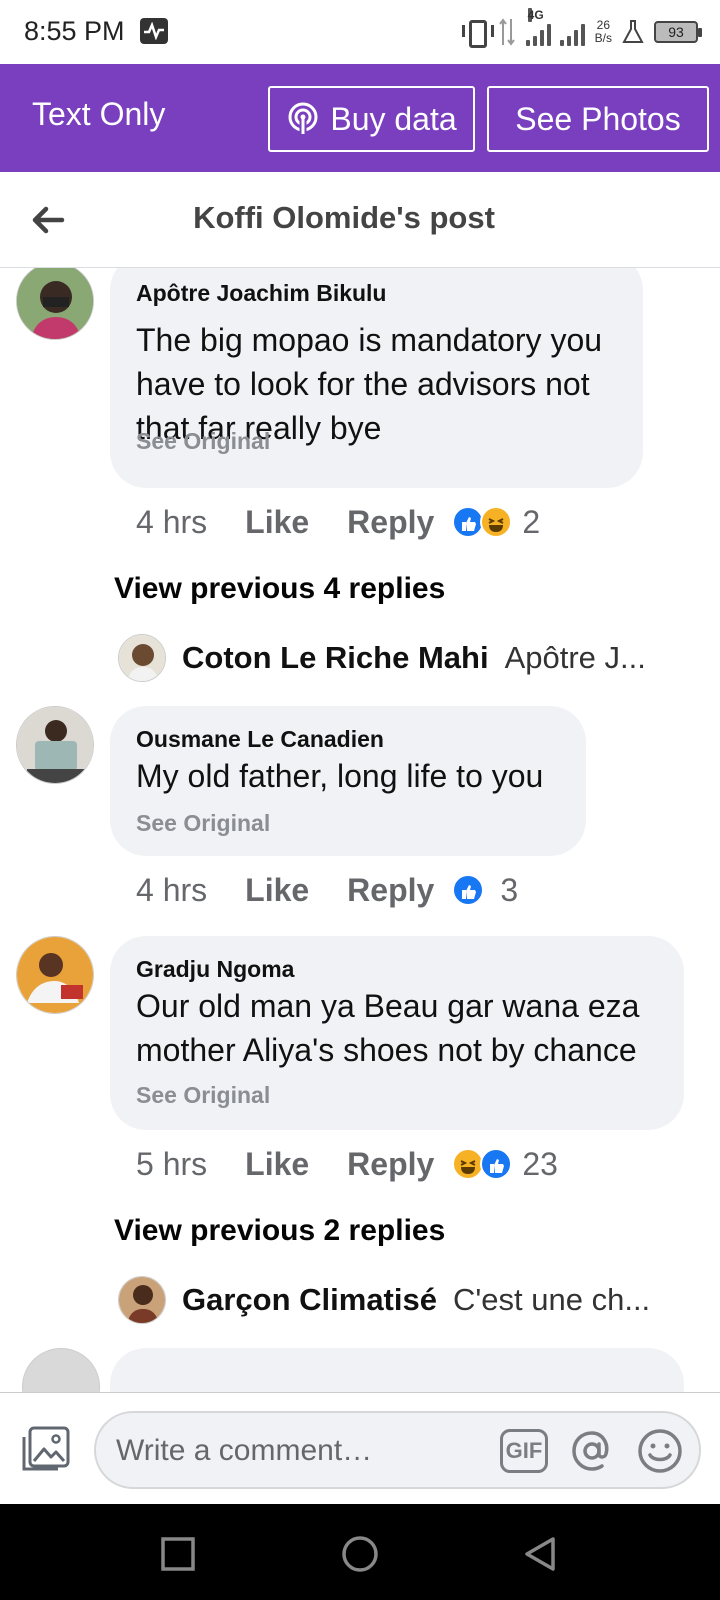  I want to click on reaction-count: 2, so click(531, 521).